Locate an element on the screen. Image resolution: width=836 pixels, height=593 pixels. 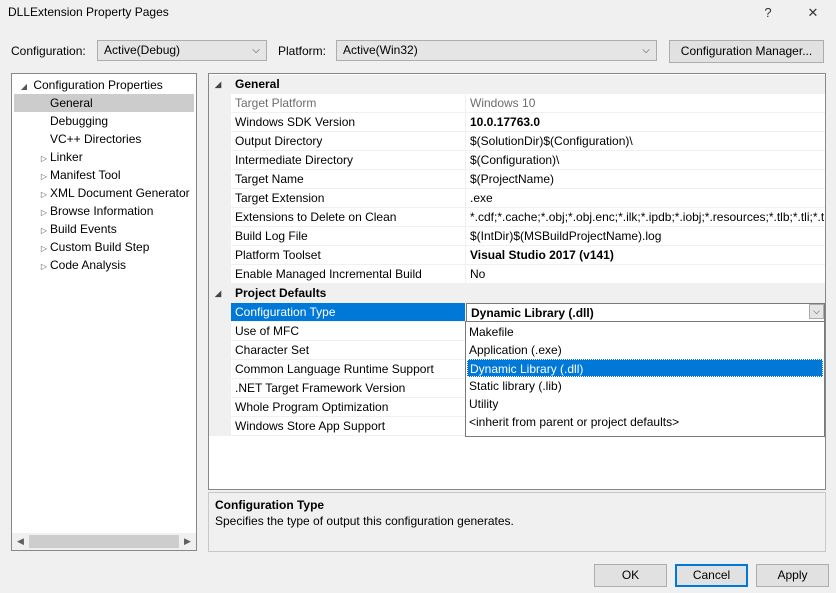
property-row: Target Extension .exe is located at coordinates (517, 198).